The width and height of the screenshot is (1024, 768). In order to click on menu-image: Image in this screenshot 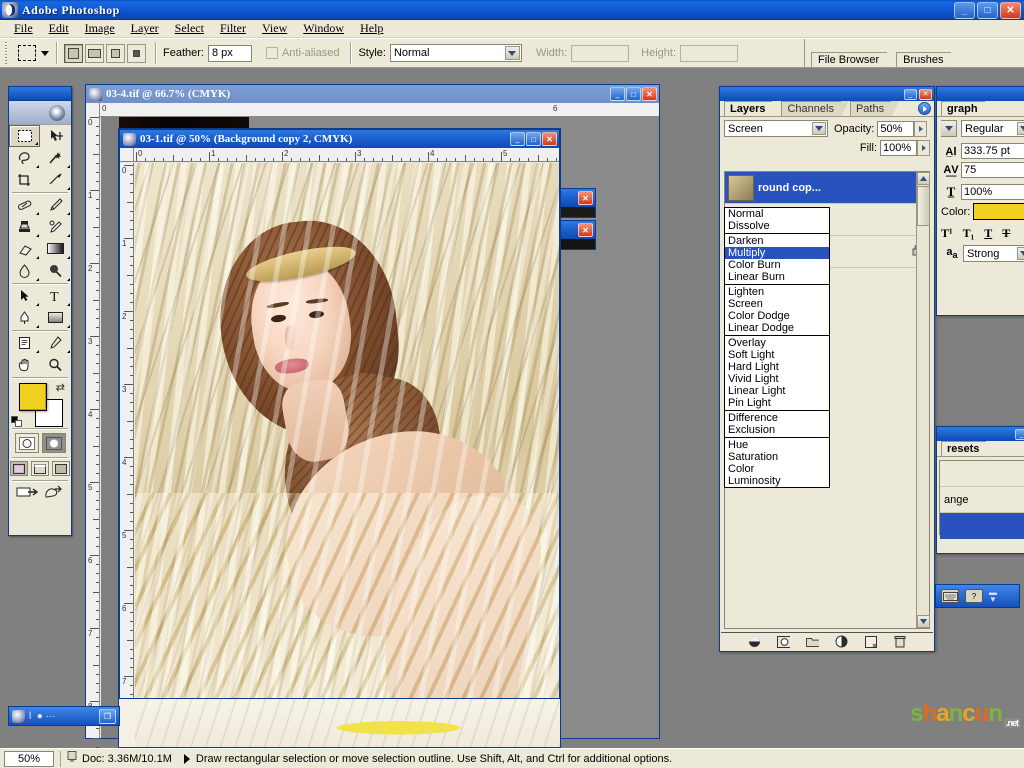, I will do `click(100, 28)`.